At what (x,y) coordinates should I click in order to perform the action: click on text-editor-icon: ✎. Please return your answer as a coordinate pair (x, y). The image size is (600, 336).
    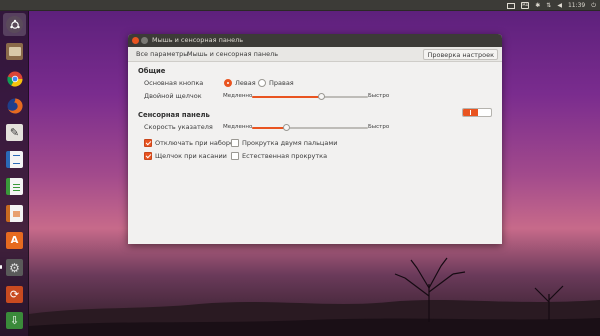
    Looking at the image, I should click on (14, 132).